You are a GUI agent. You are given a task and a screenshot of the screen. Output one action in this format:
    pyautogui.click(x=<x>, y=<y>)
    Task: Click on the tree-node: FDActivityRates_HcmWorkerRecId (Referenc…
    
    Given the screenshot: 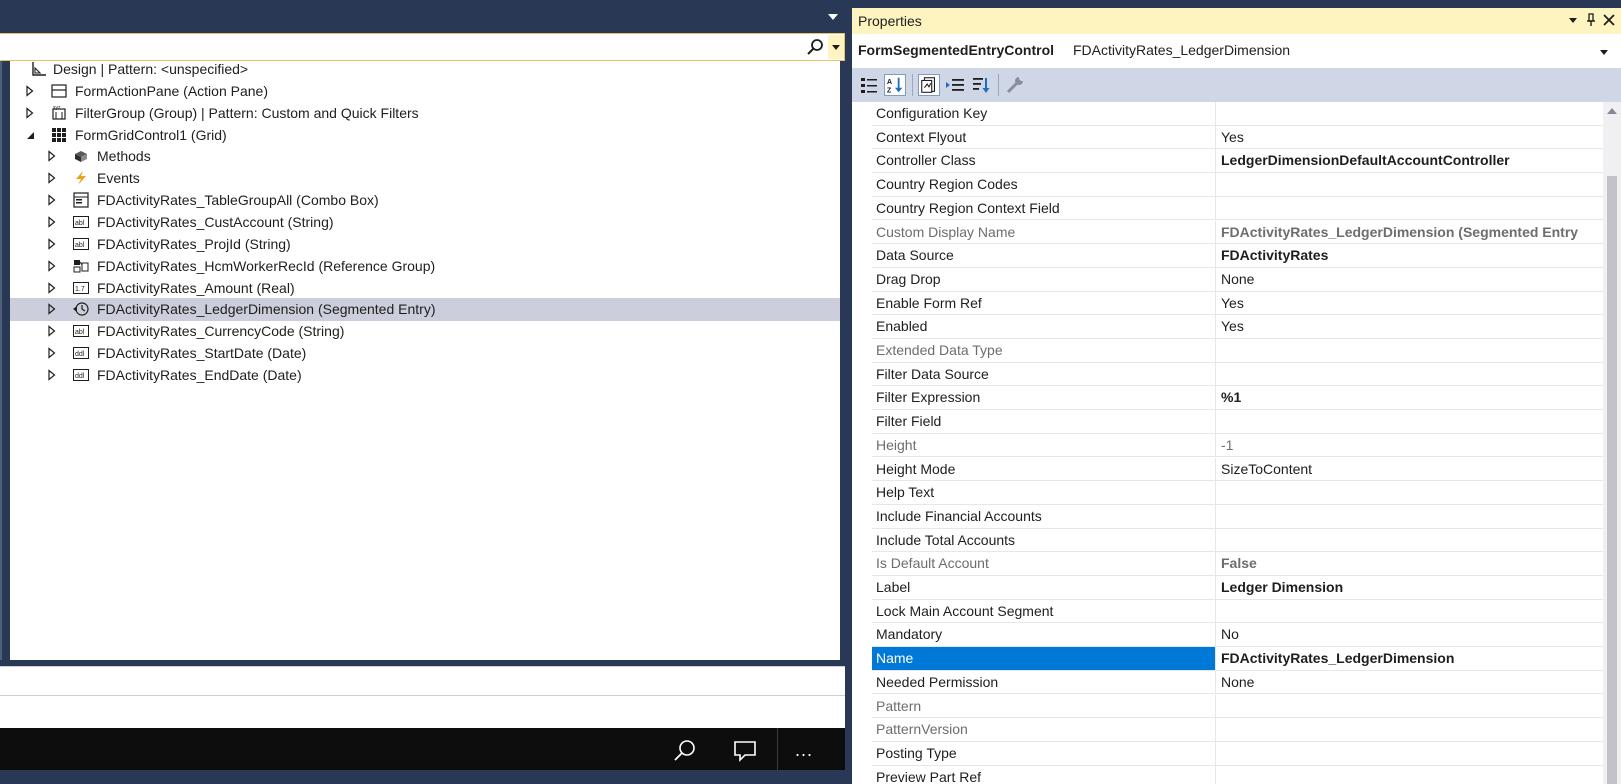 What is the action you would take?
    pyautogui.click(x=425, y=266)
    